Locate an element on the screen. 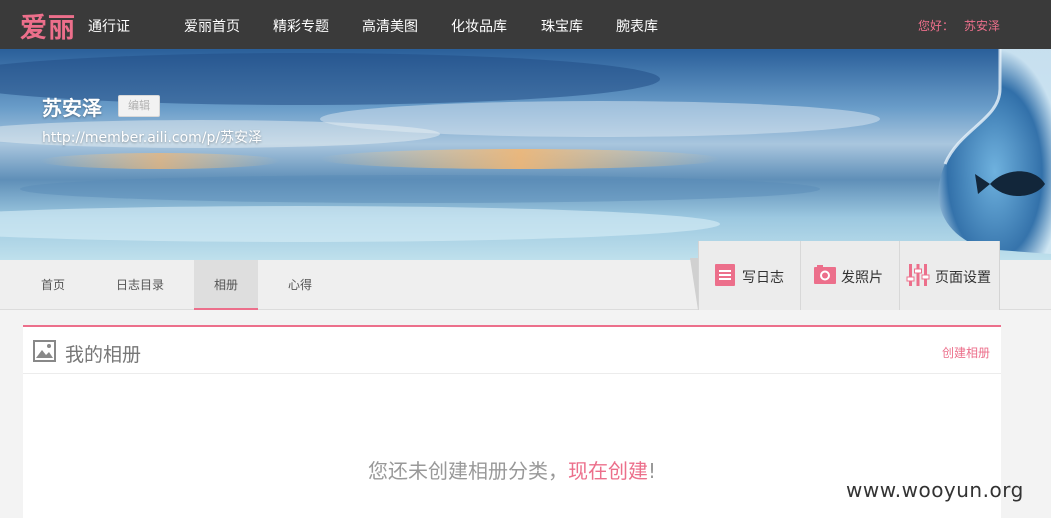 This screenshot has height=518, width=1051. sliders-icon is located at coordinates (918, 275).